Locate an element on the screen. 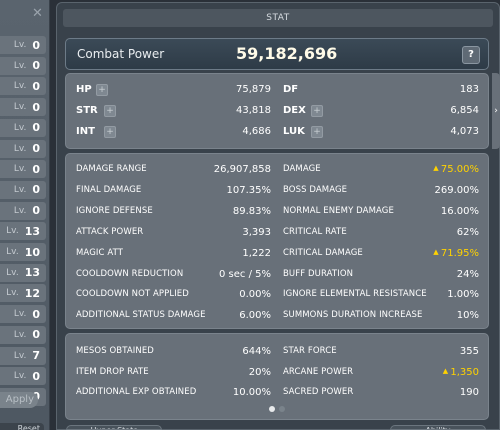 This screenshot has height=430, width=500. stat-row-luk: LUK +4,073 is located at coordinates (381, 132).